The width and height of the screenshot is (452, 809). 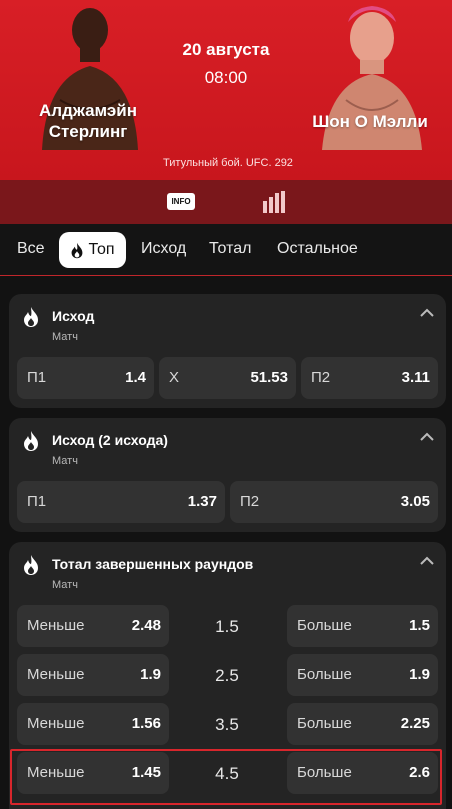 I want to click on tab-other: Остальное, so click(x=317, y=249).